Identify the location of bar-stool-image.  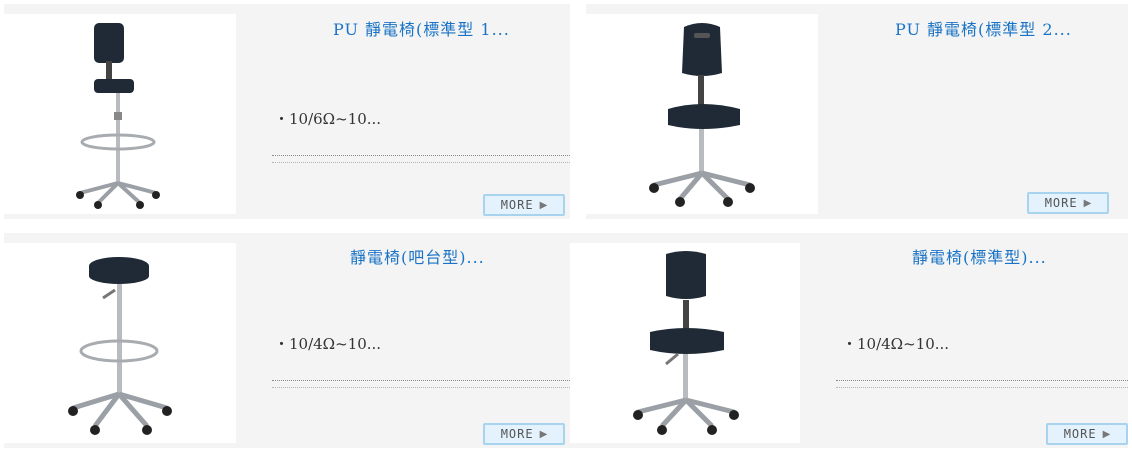
(120, 345).